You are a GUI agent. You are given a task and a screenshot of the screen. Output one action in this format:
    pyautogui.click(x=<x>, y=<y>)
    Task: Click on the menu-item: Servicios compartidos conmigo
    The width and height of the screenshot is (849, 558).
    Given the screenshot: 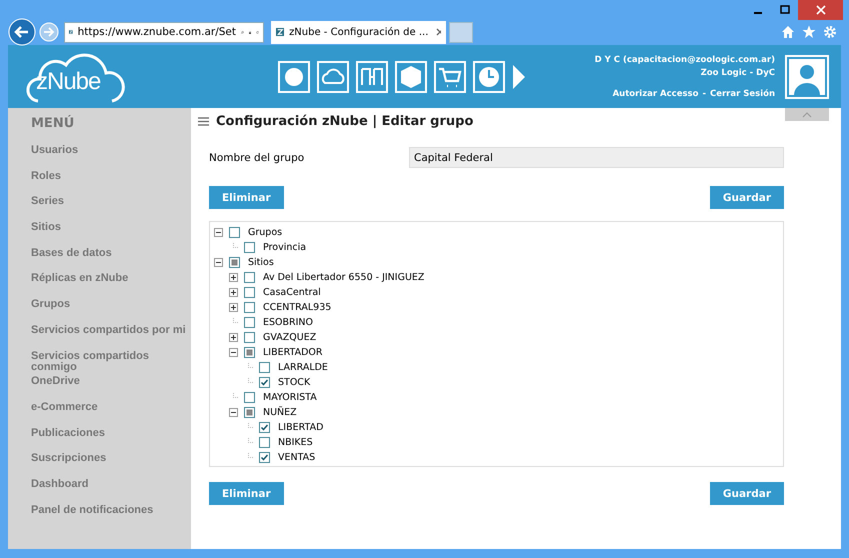 What is the action you would take?
    pyautogui.click(x=110, y=363)
    